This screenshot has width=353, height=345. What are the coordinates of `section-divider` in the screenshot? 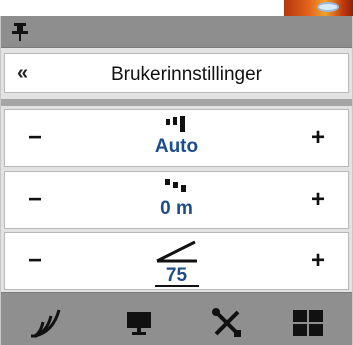 It's located at (176, 102).